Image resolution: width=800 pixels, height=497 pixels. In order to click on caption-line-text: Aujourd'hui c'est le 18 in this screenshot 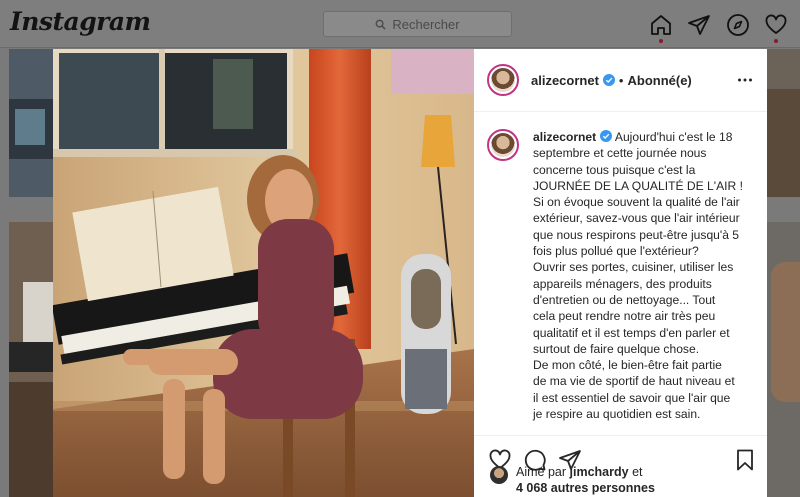, I will do `click(673, 137)`.